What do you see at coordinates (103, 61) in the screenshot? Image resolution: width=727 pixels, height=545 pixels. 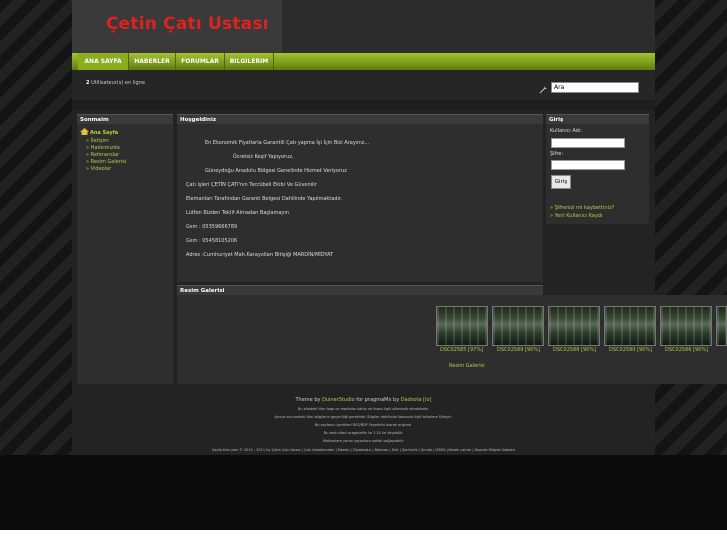 I see `nav-home: ANA SAYFA` at bounding box center [103, 61].